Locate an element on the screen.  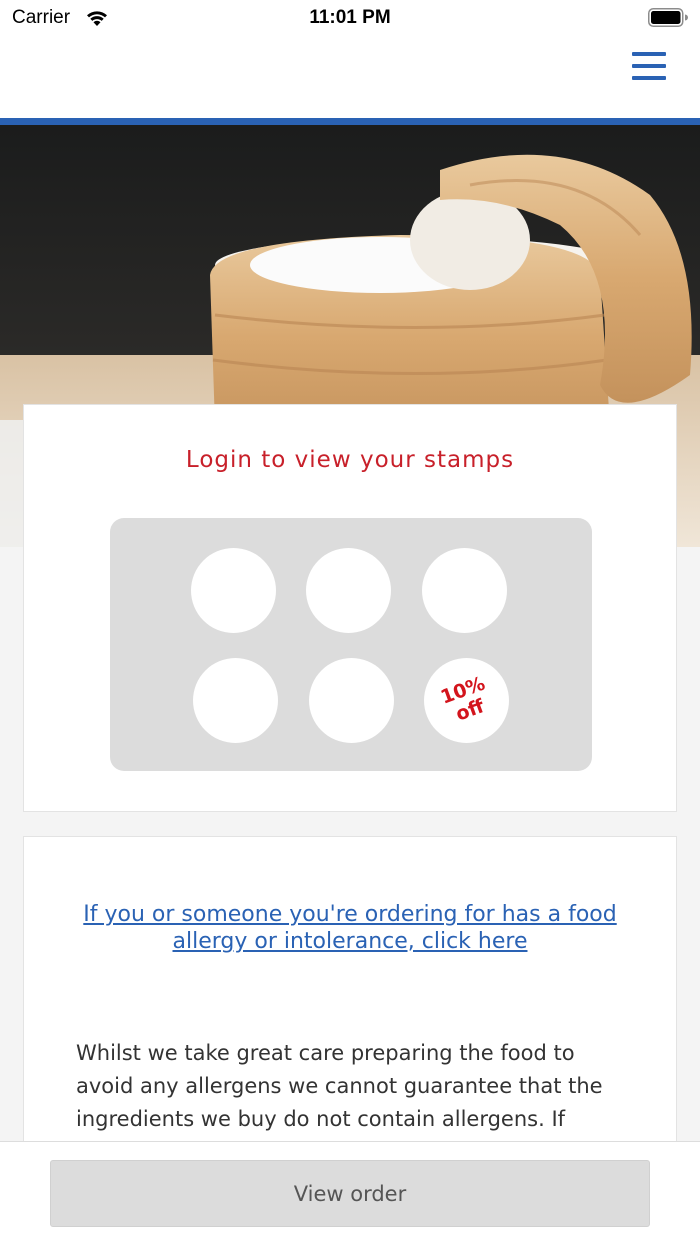
login-stamps-prompt: Login to view your stamps is located at coordinates (350, 460).